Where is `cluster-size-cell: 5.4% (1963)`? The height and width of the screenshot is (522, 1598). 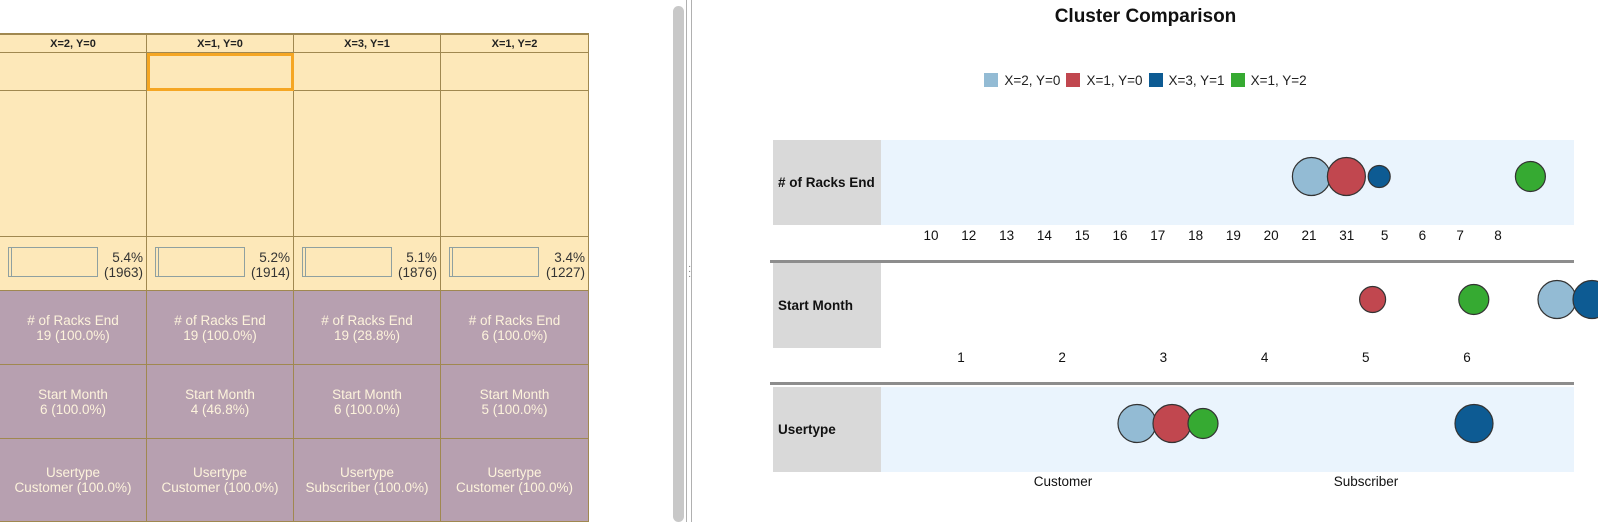 cluster-size-cell: 5.4% (1963) is located at coordinates (73, 264).